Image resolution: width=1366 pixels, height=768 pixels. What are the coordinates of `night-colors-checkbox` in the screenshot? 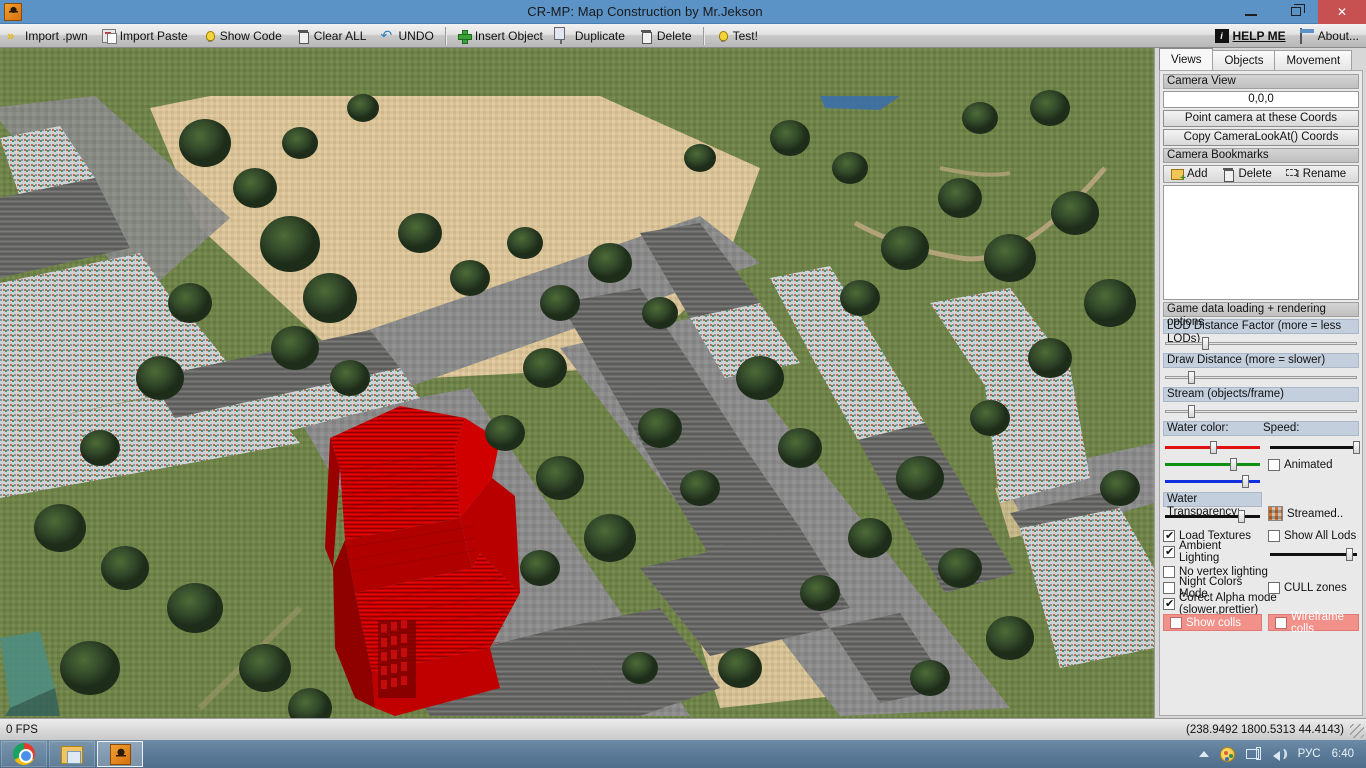 It's located at (1169, 588).